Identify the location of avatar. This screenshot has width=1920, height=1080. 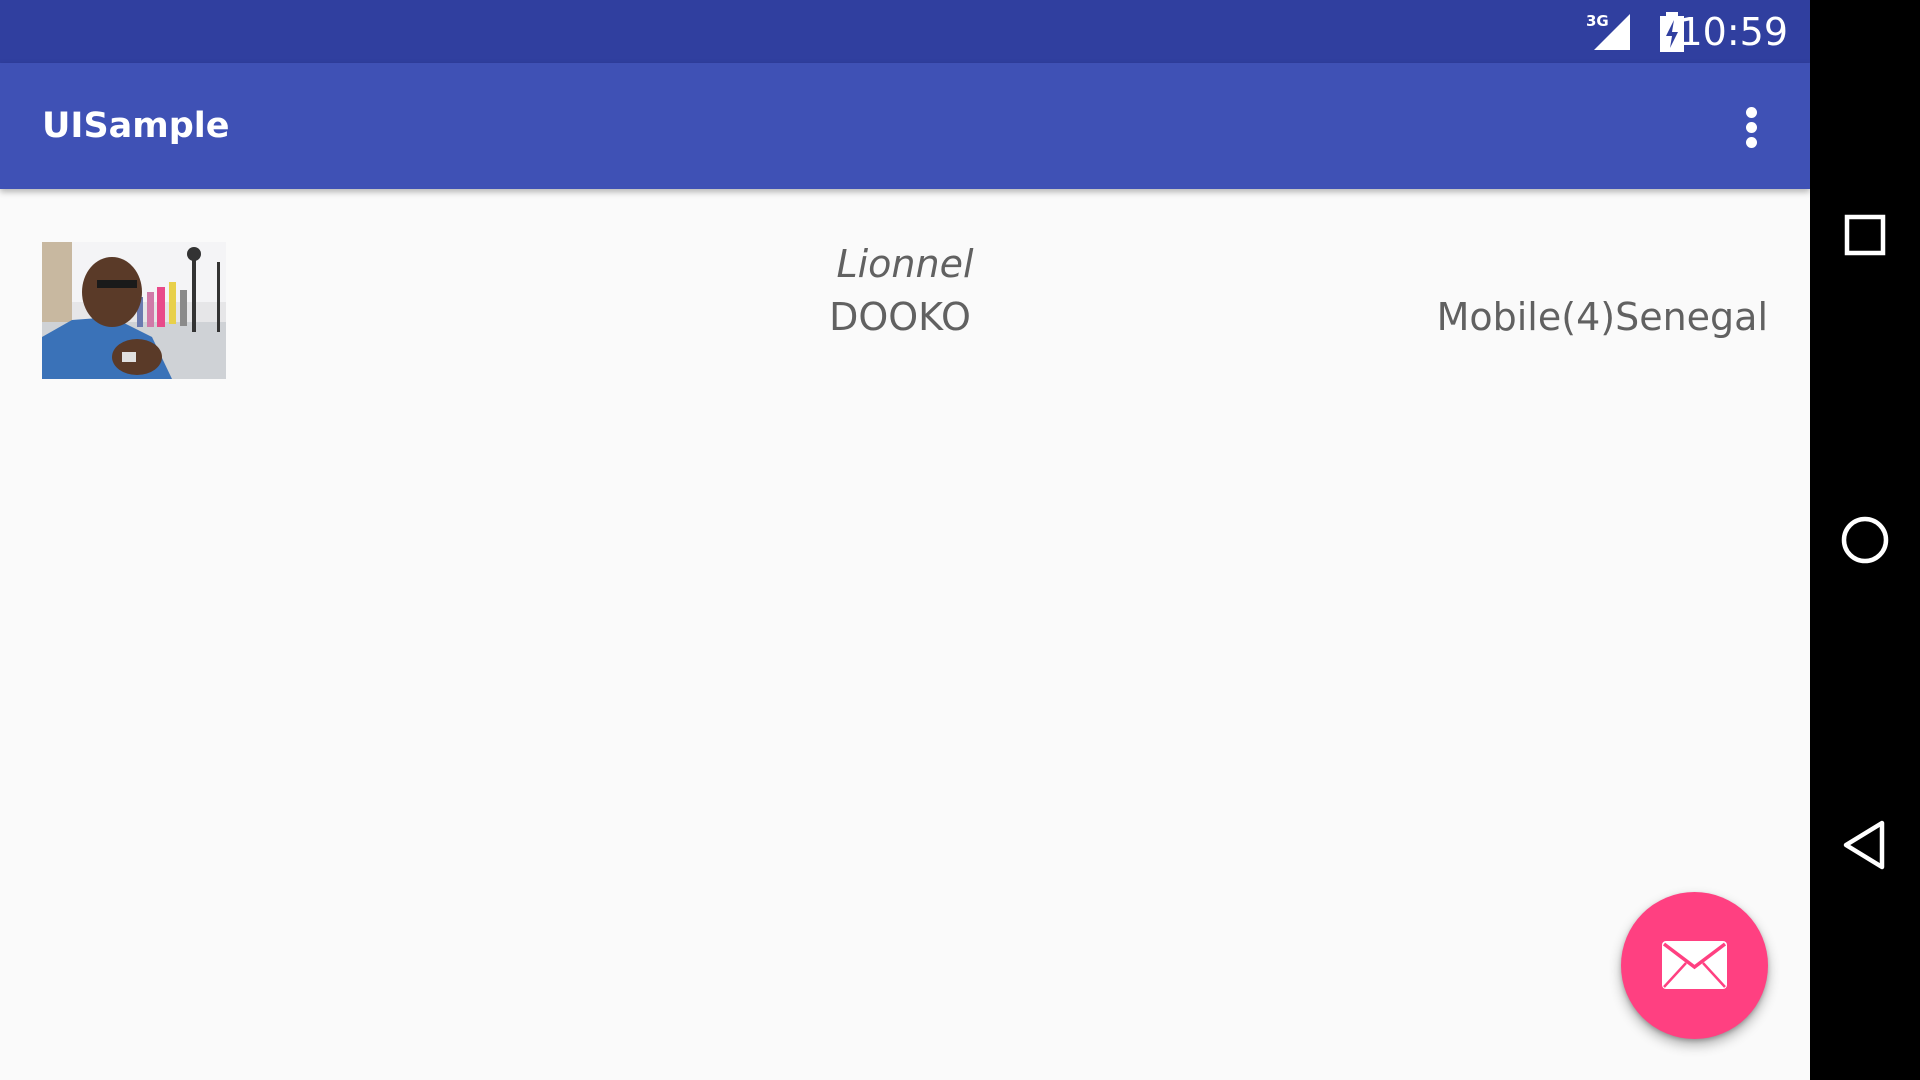
(134, 310).